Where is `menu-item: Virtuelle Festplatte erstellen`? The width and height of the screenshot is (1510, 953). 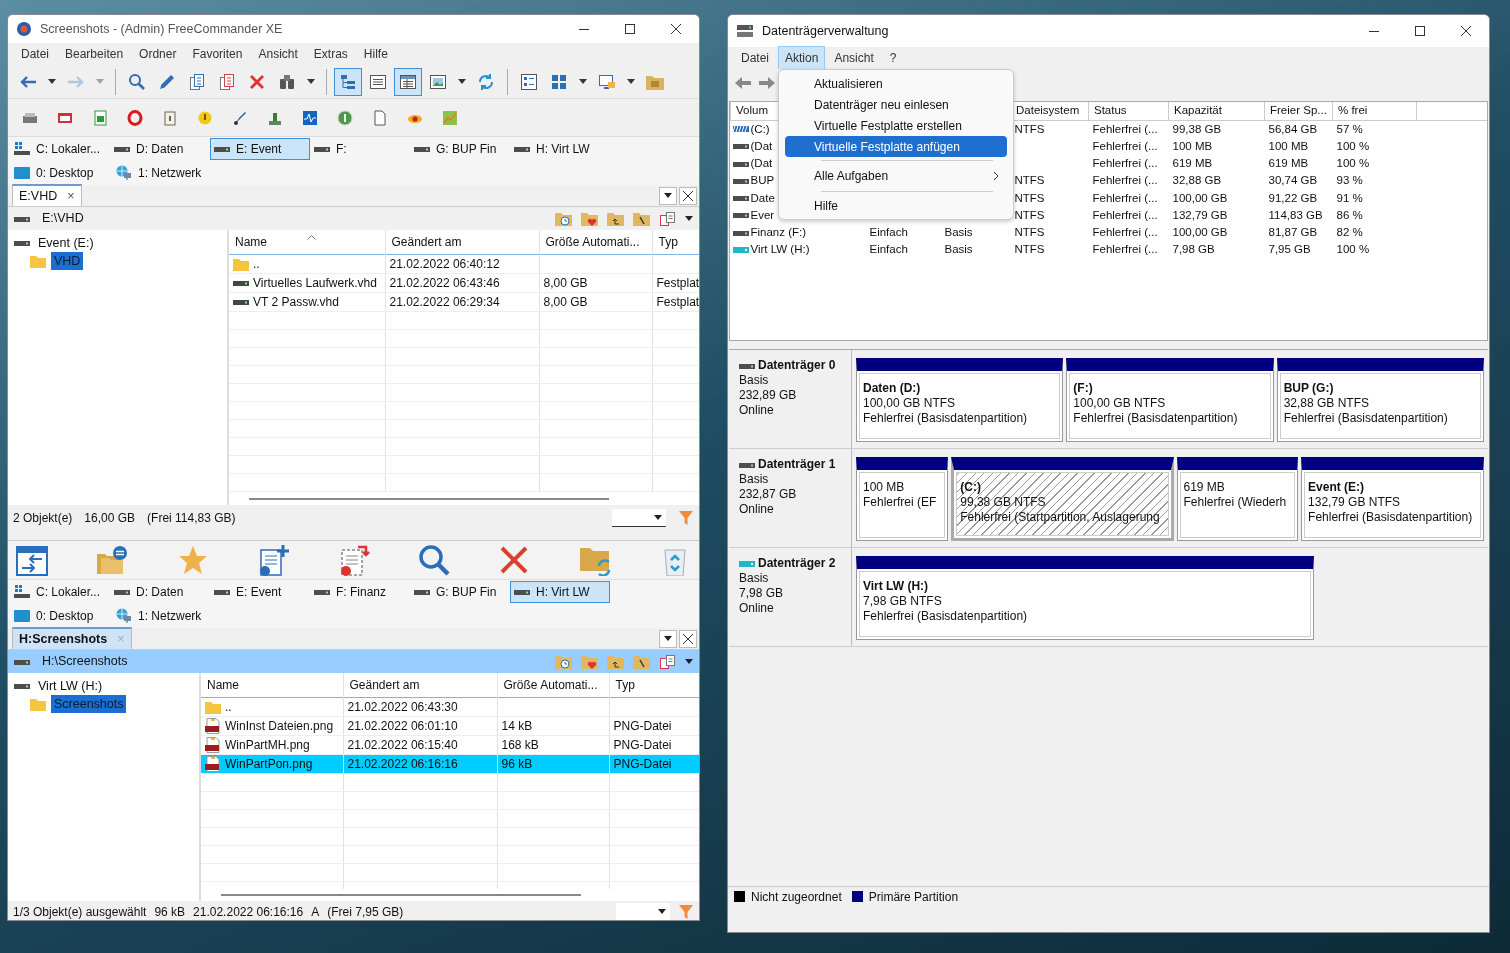 menu-item: Virtuelle Festplatte erstellen is located at coordinates (896, 125).